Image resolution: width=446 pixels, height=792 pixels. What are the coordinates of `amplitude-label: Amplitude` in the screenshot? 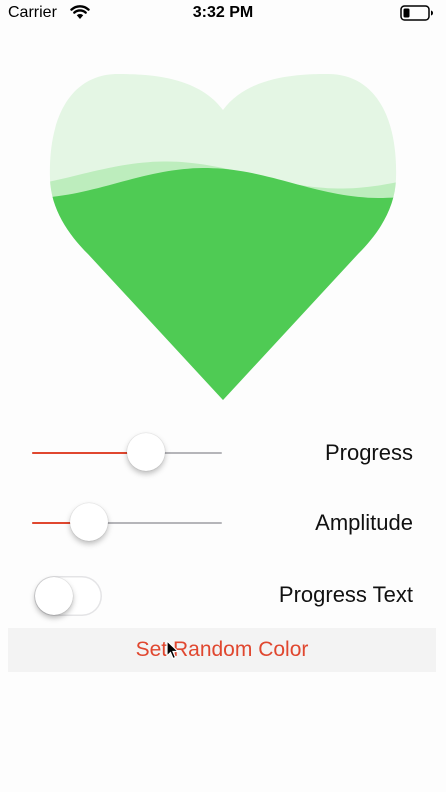 It's located at (364, 522).